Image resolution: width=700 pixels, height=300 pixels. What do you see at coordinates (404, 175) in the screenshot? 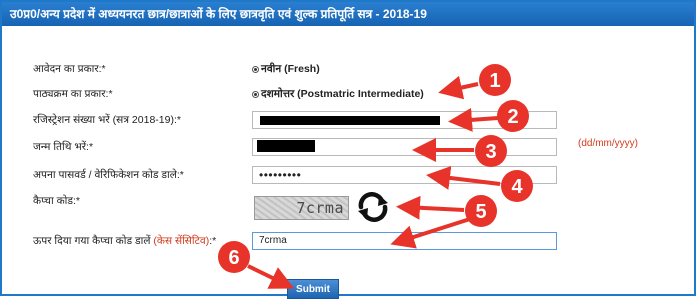
I see `password-input: •••••••••` at bounding box center [404, 175].